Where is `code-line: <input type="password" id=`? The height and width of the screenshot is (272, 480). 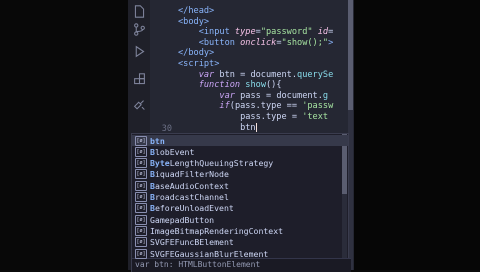 code-line: <input type="password" id= is located at coordinates (256, 32).